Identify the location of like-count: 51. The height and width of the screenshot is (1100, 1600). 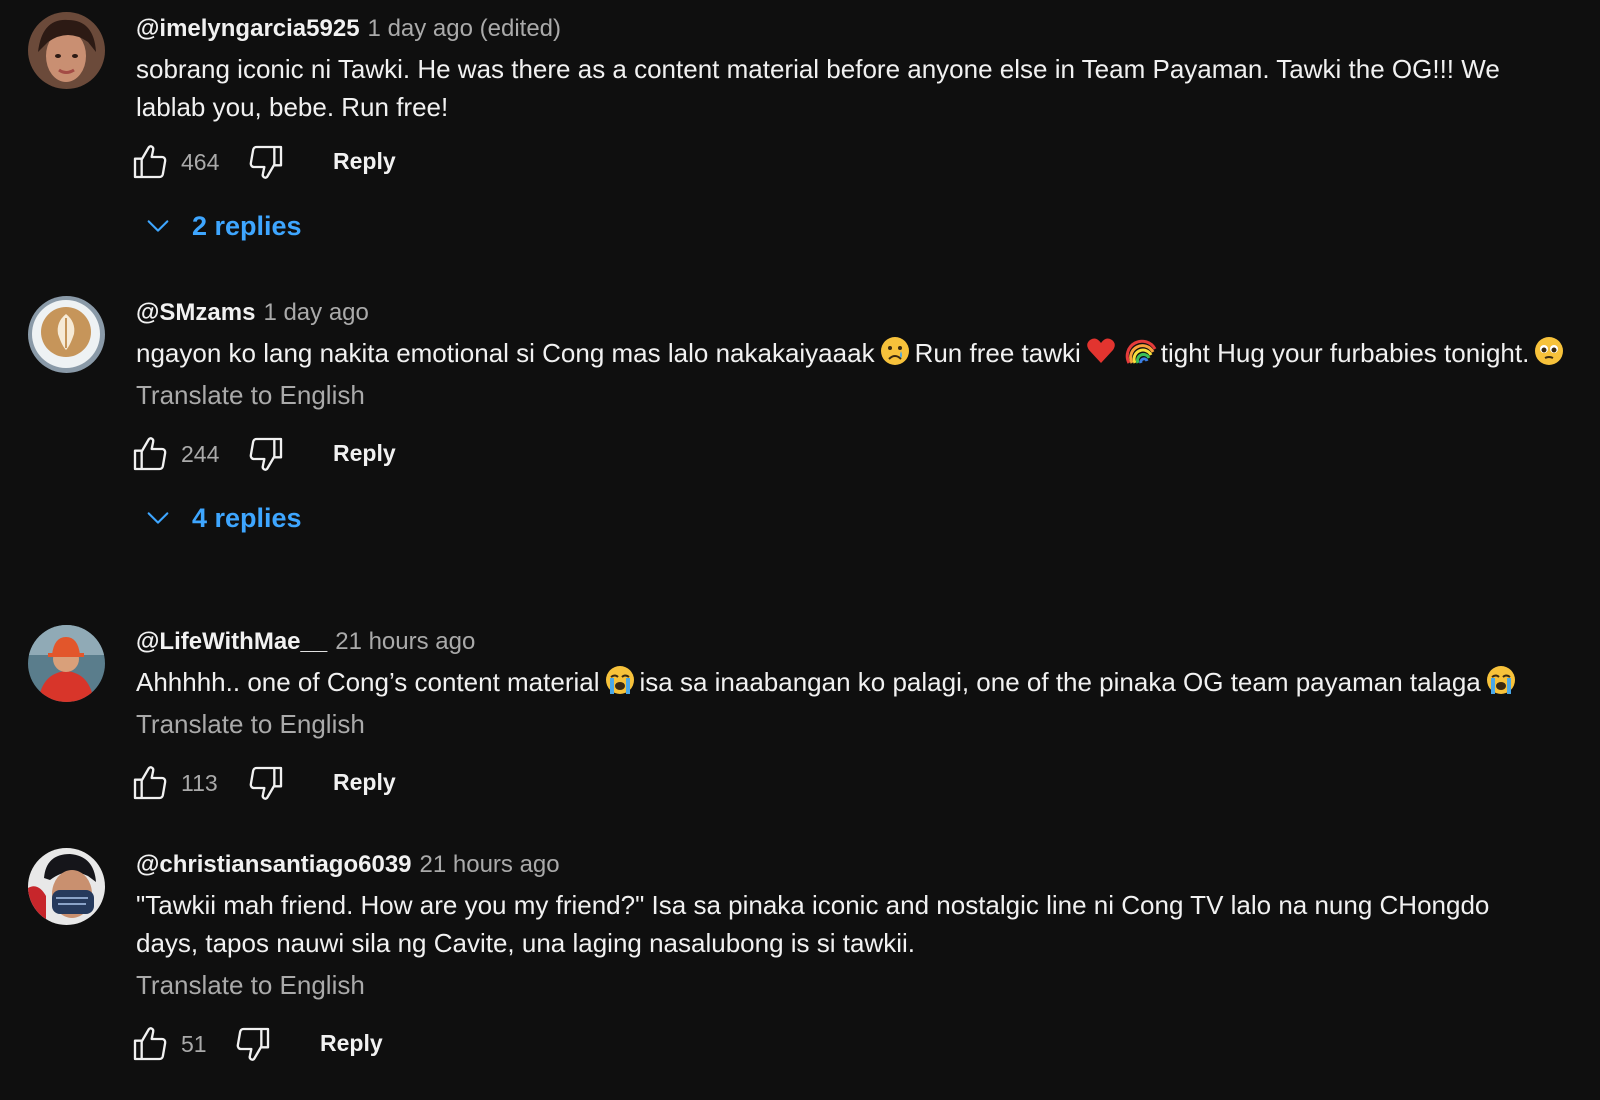
(194, 1044).